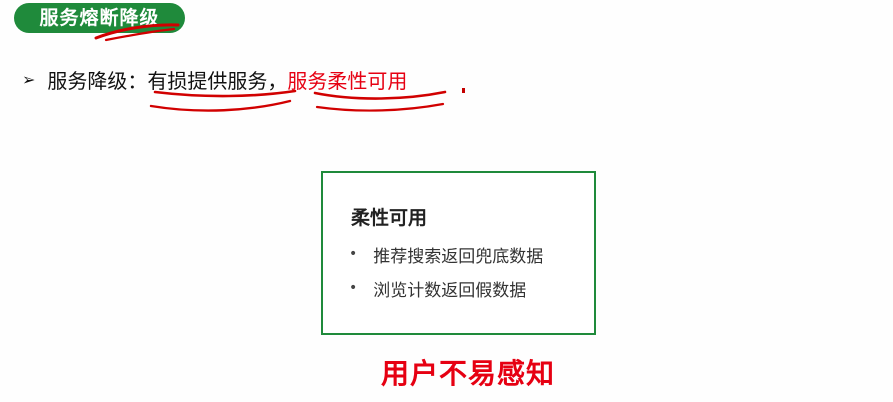 The height and width of the screenshot is (402, 893). I want to click on handwritten-underlines, so click(298, 100).